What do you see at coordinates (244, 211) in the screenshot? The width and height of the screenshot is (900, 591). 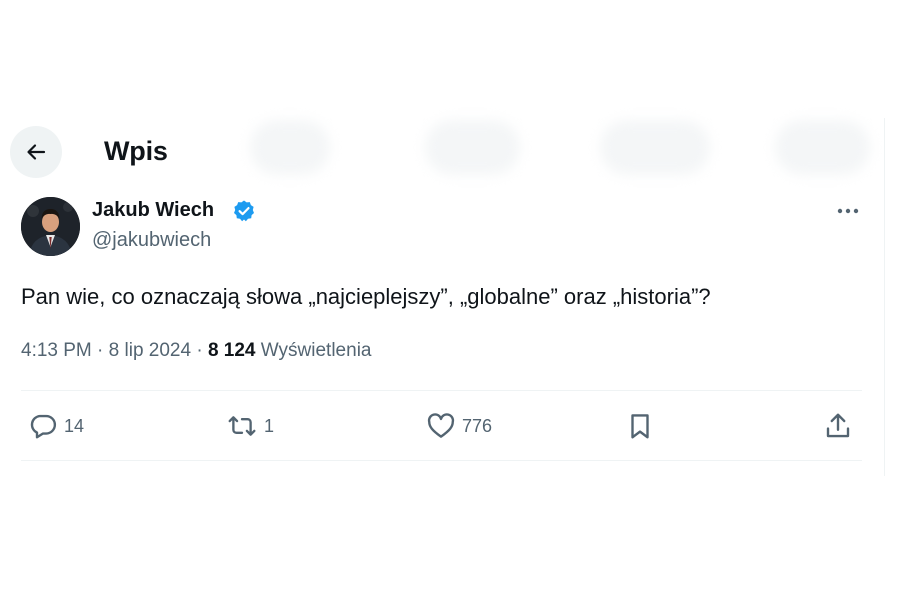 I see `verified-badge-icon` at bounding box center [244, 211].